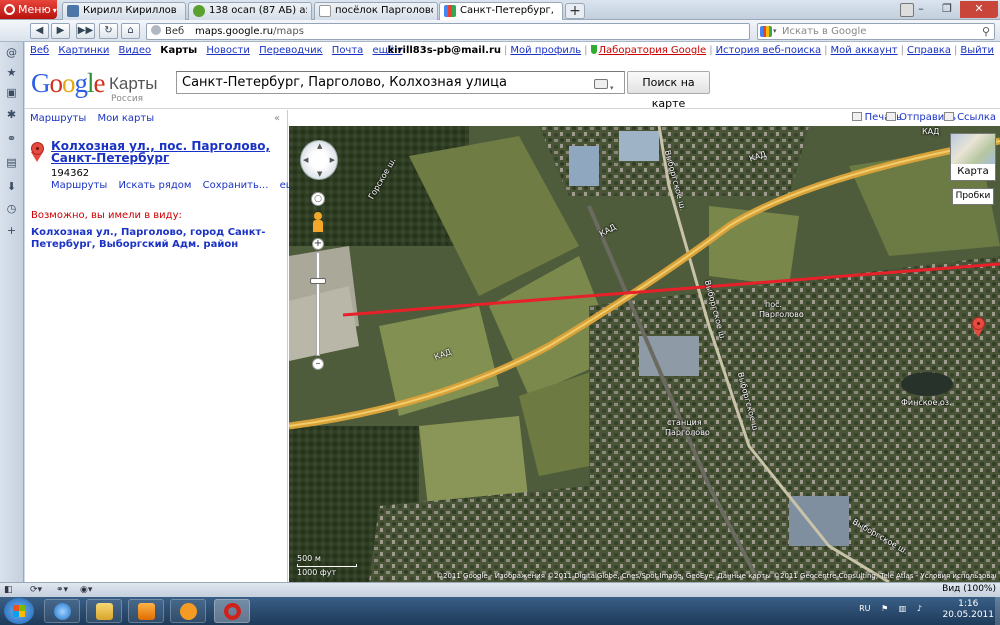  I want to click on media-player-taskbar-button, so click(146, 611).